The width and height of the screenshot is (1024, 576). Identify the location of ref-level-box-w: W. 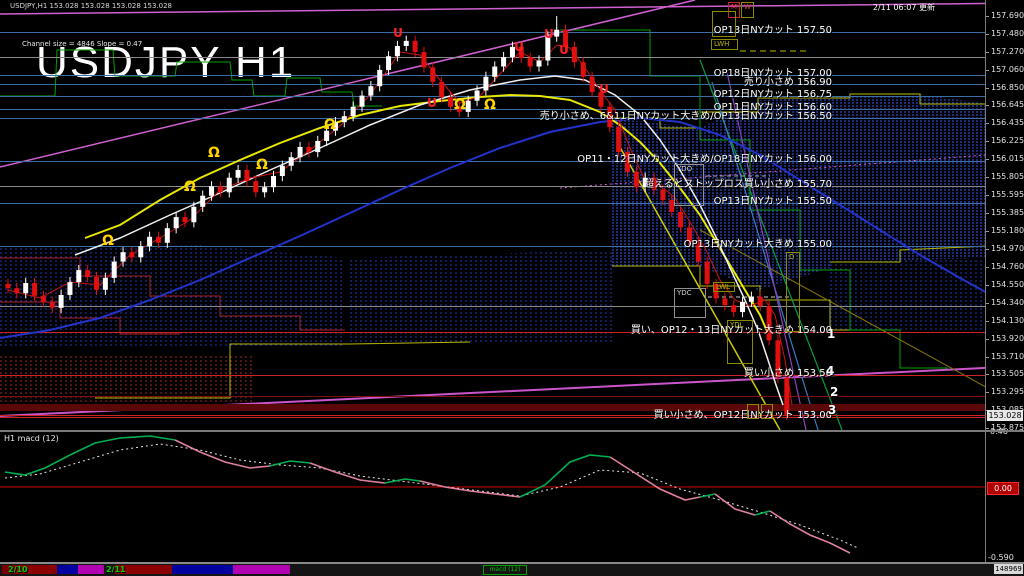
(747, 10).